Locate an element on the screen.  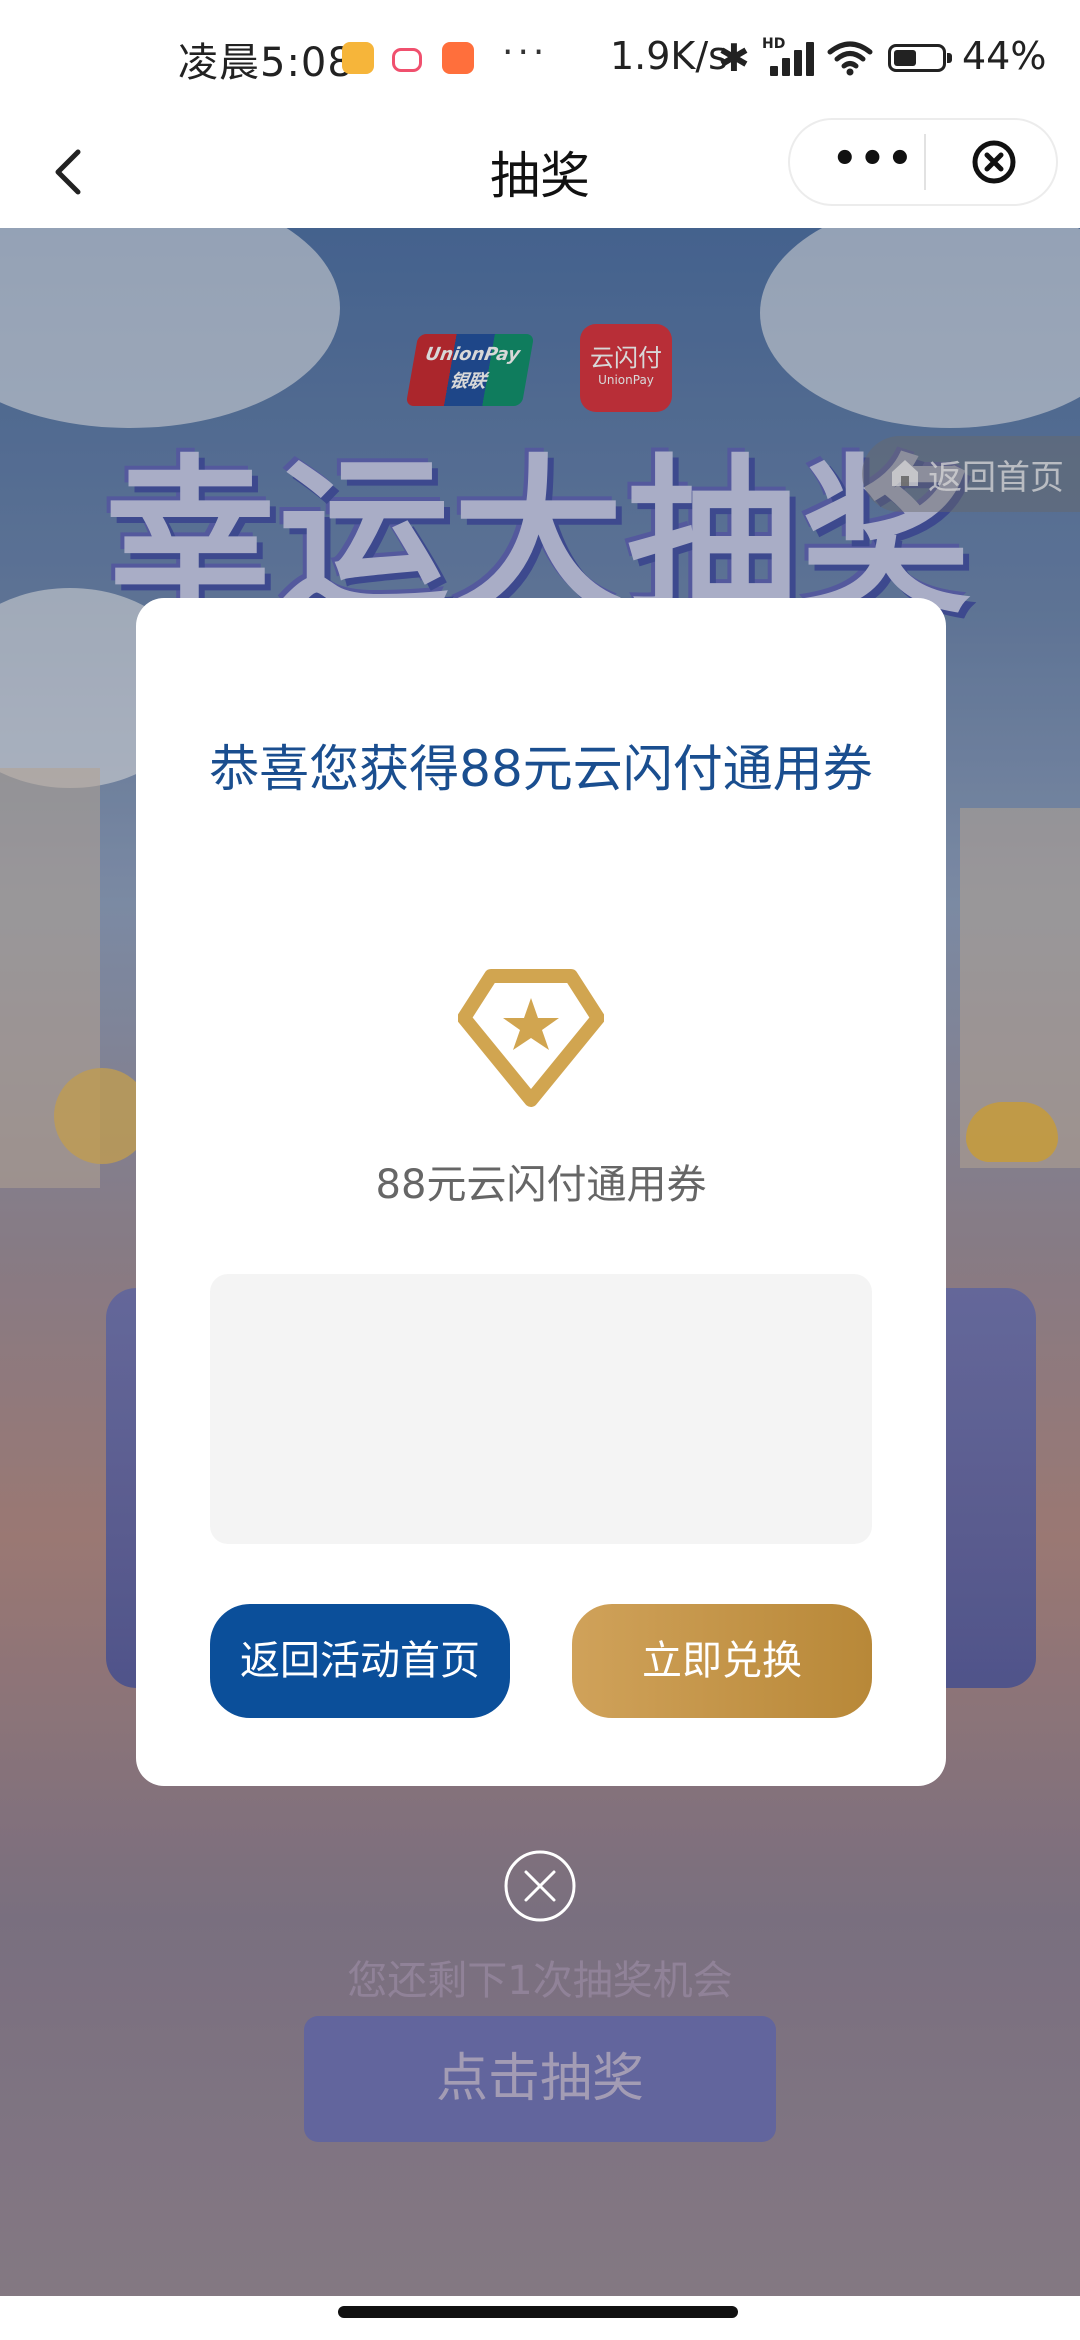
diamond-star-icon is located at coordinates (531, 1038).